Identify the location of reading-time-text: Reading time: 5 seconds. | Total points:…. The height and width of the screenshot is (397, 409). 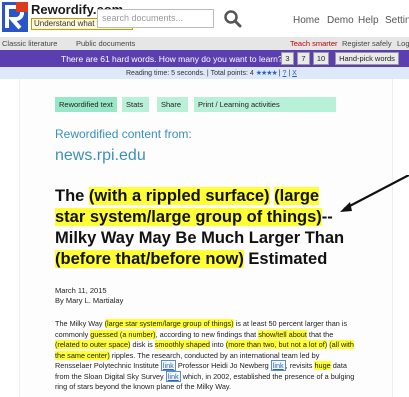
(211, 73).